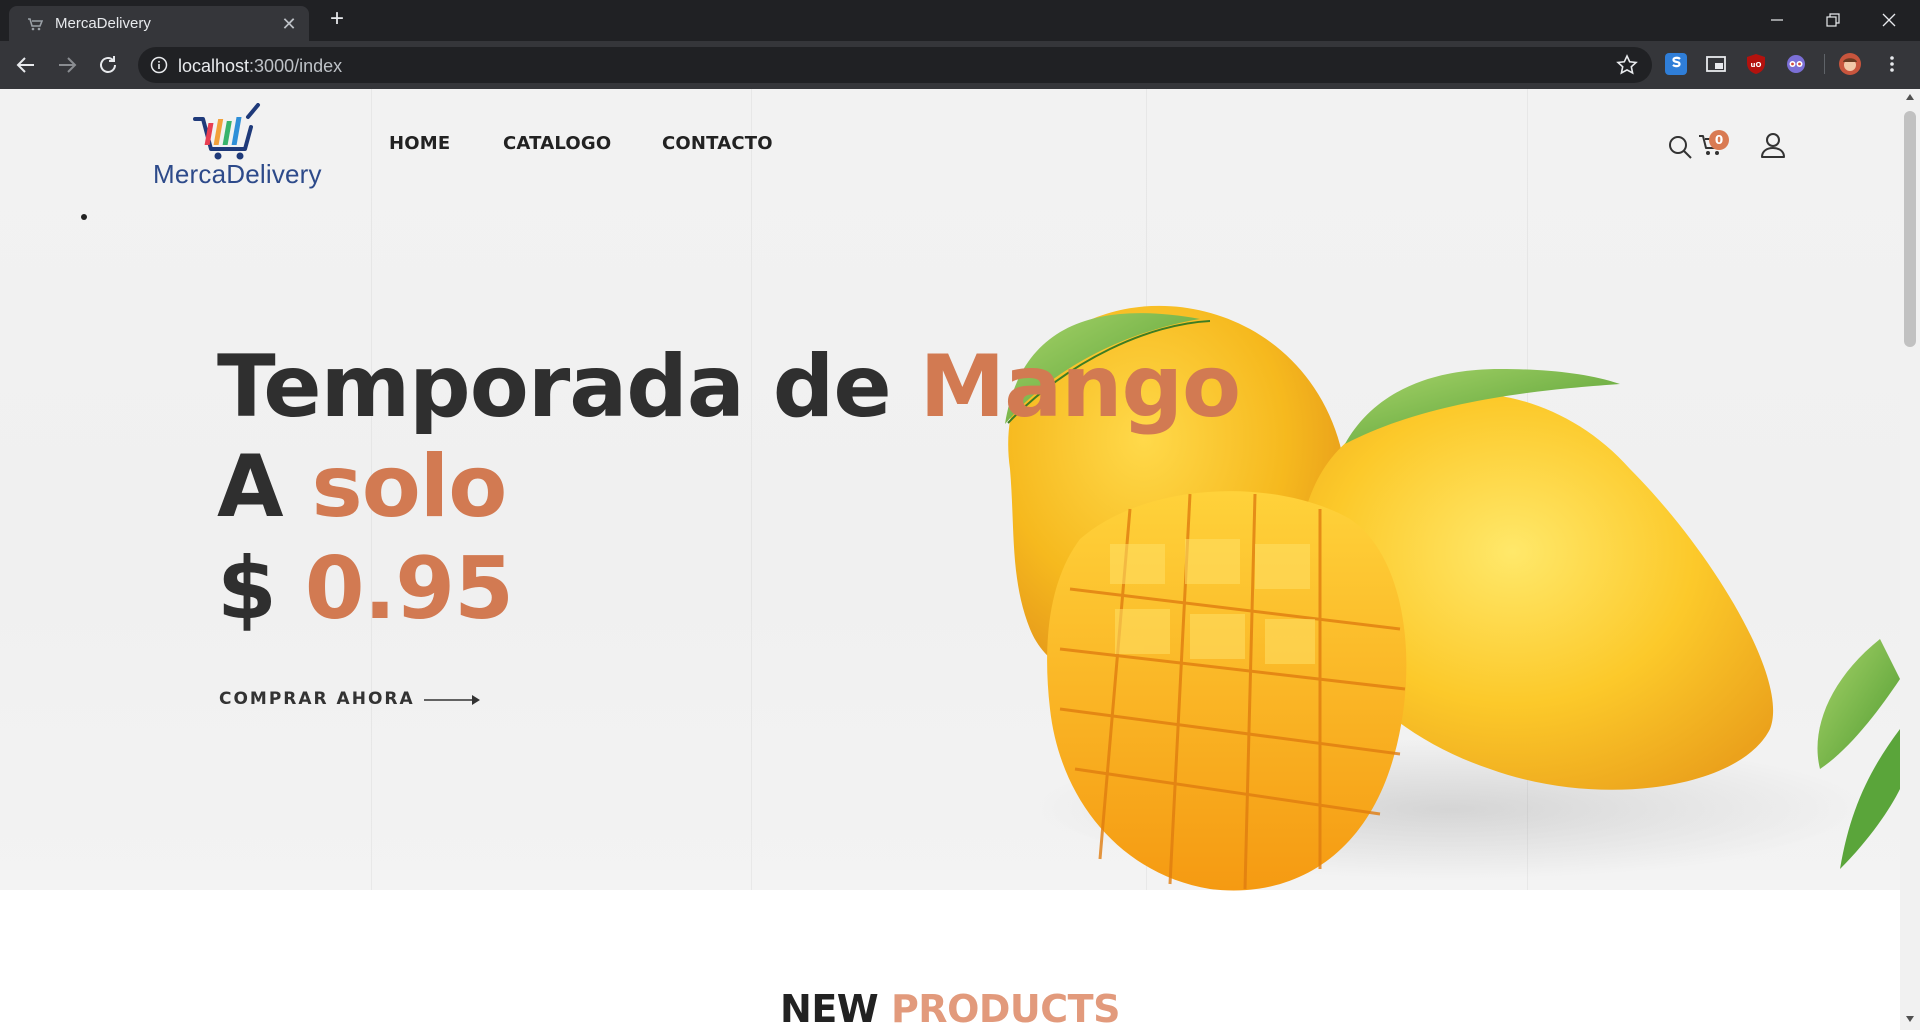 The width and height of the screenshot is (1920, 1030). What do you see at coordinates (35, 24) in the screenshot?
I see `cart-favicon-icon` at bounding box center [35, 24].